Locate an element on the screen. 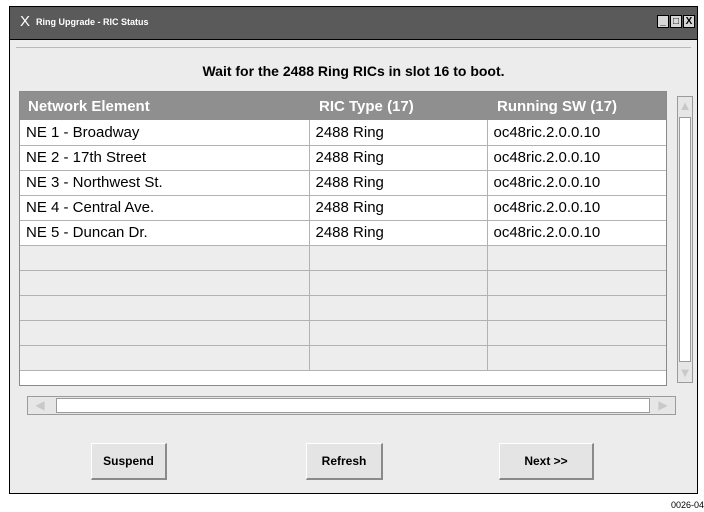 The width and height of the screenshot is (704, 512). cell-network-element: NE 1 - Broadway is located at coordinates (165, 133).